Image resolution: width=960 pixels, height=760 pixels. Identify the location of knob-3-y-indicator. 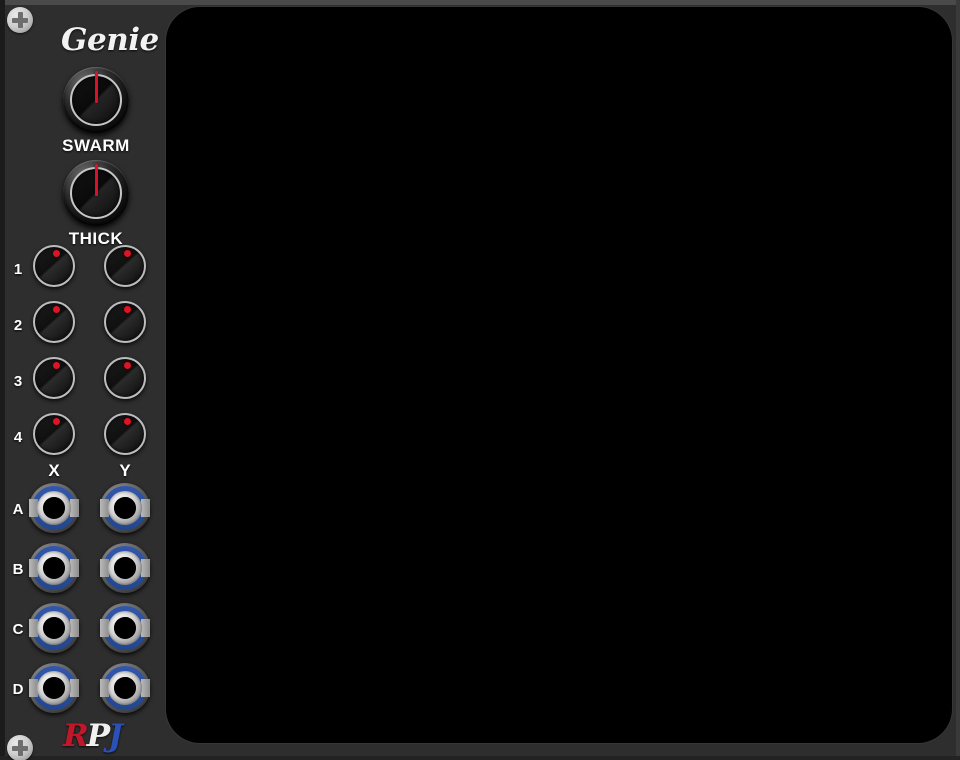
(127, 365).